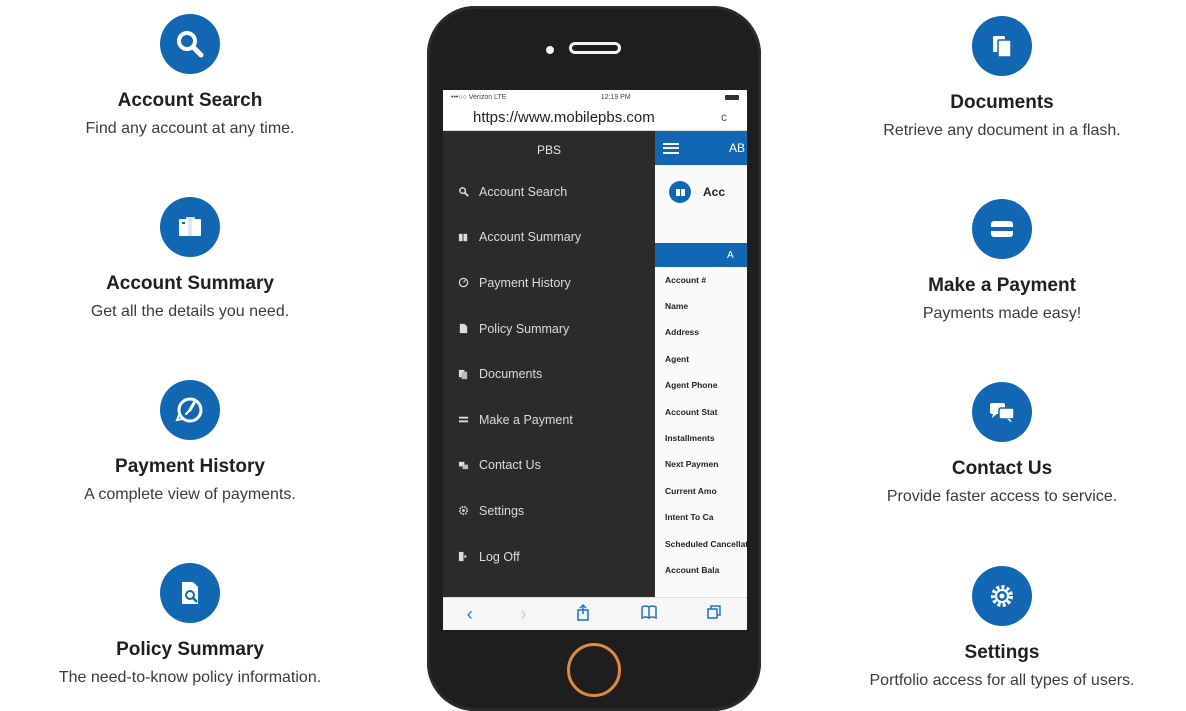 This screenshot has width=1186, height=711. I want to click on menu-item-make-payment: Make a Payment, so click(549, 420).